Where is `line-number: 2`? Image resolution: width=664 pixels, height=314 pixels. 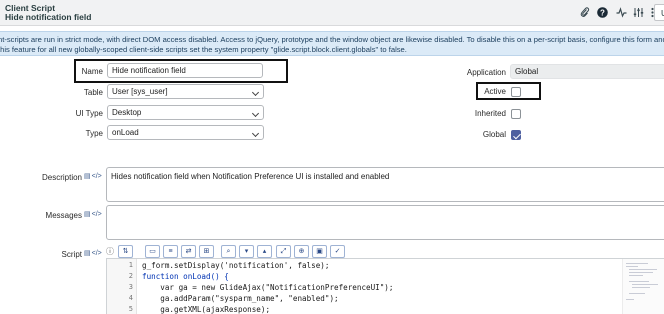 line-number: 2 is located at coordinates (130, 276).